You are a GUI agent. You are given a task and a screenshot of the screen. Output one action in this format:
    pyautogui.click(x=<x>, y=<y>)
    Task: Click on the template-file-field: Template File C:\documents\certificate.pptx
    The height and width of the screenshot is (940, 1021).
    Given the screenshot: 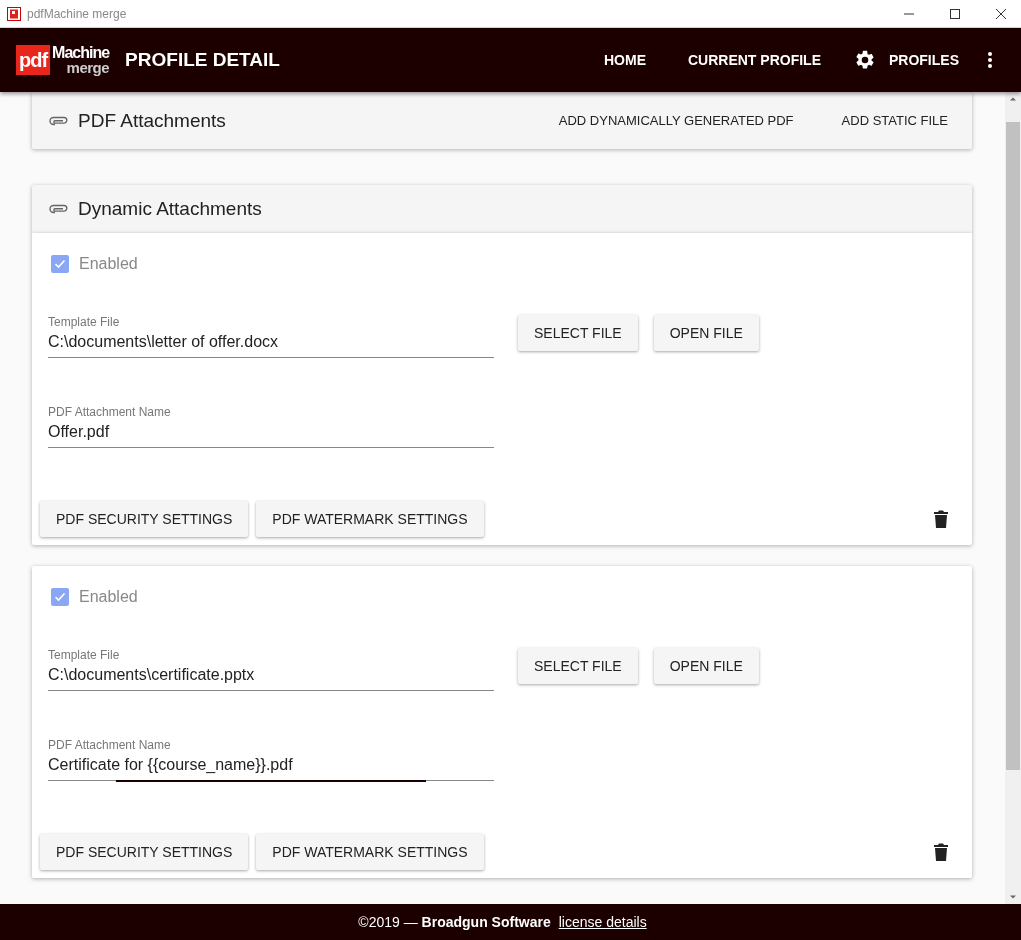 What is the action you would take?
    pyautogui.click(x=271, y=669)
    